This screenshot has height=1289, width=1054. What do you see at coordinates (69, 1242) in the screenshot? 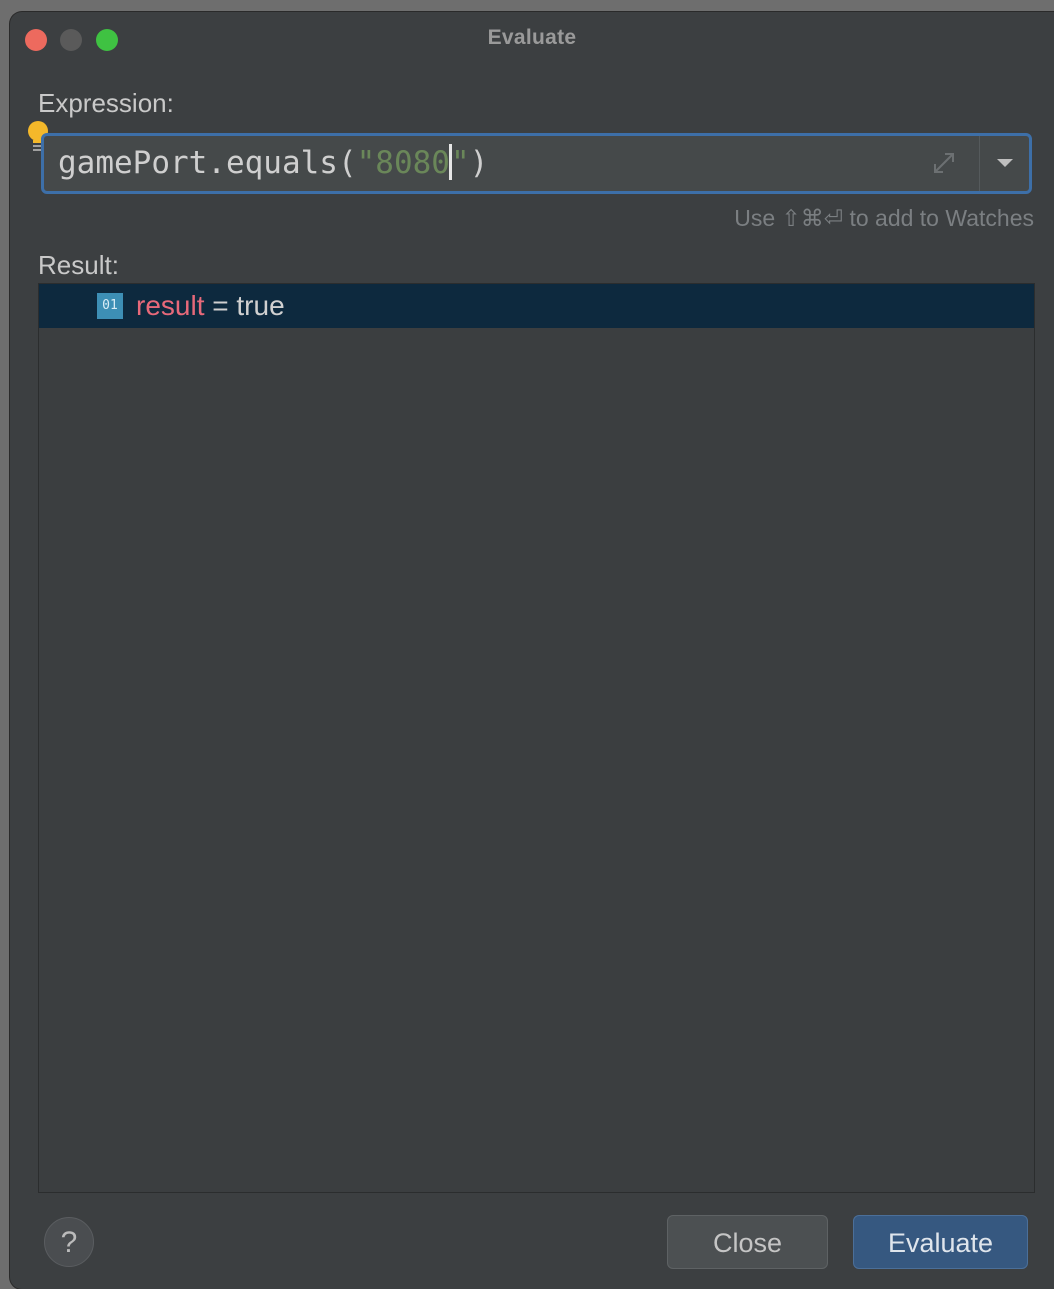
I see `help-button: ?` at bounding box center [69, 1242].